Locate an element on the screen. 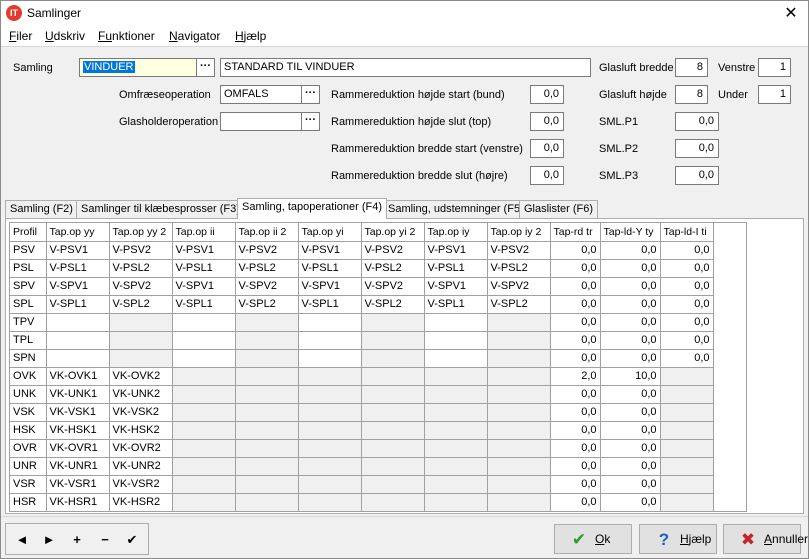 This screenshot has width=809, height=559. menu-hjaelp: Hjælp is located at coordinates (250, 36).